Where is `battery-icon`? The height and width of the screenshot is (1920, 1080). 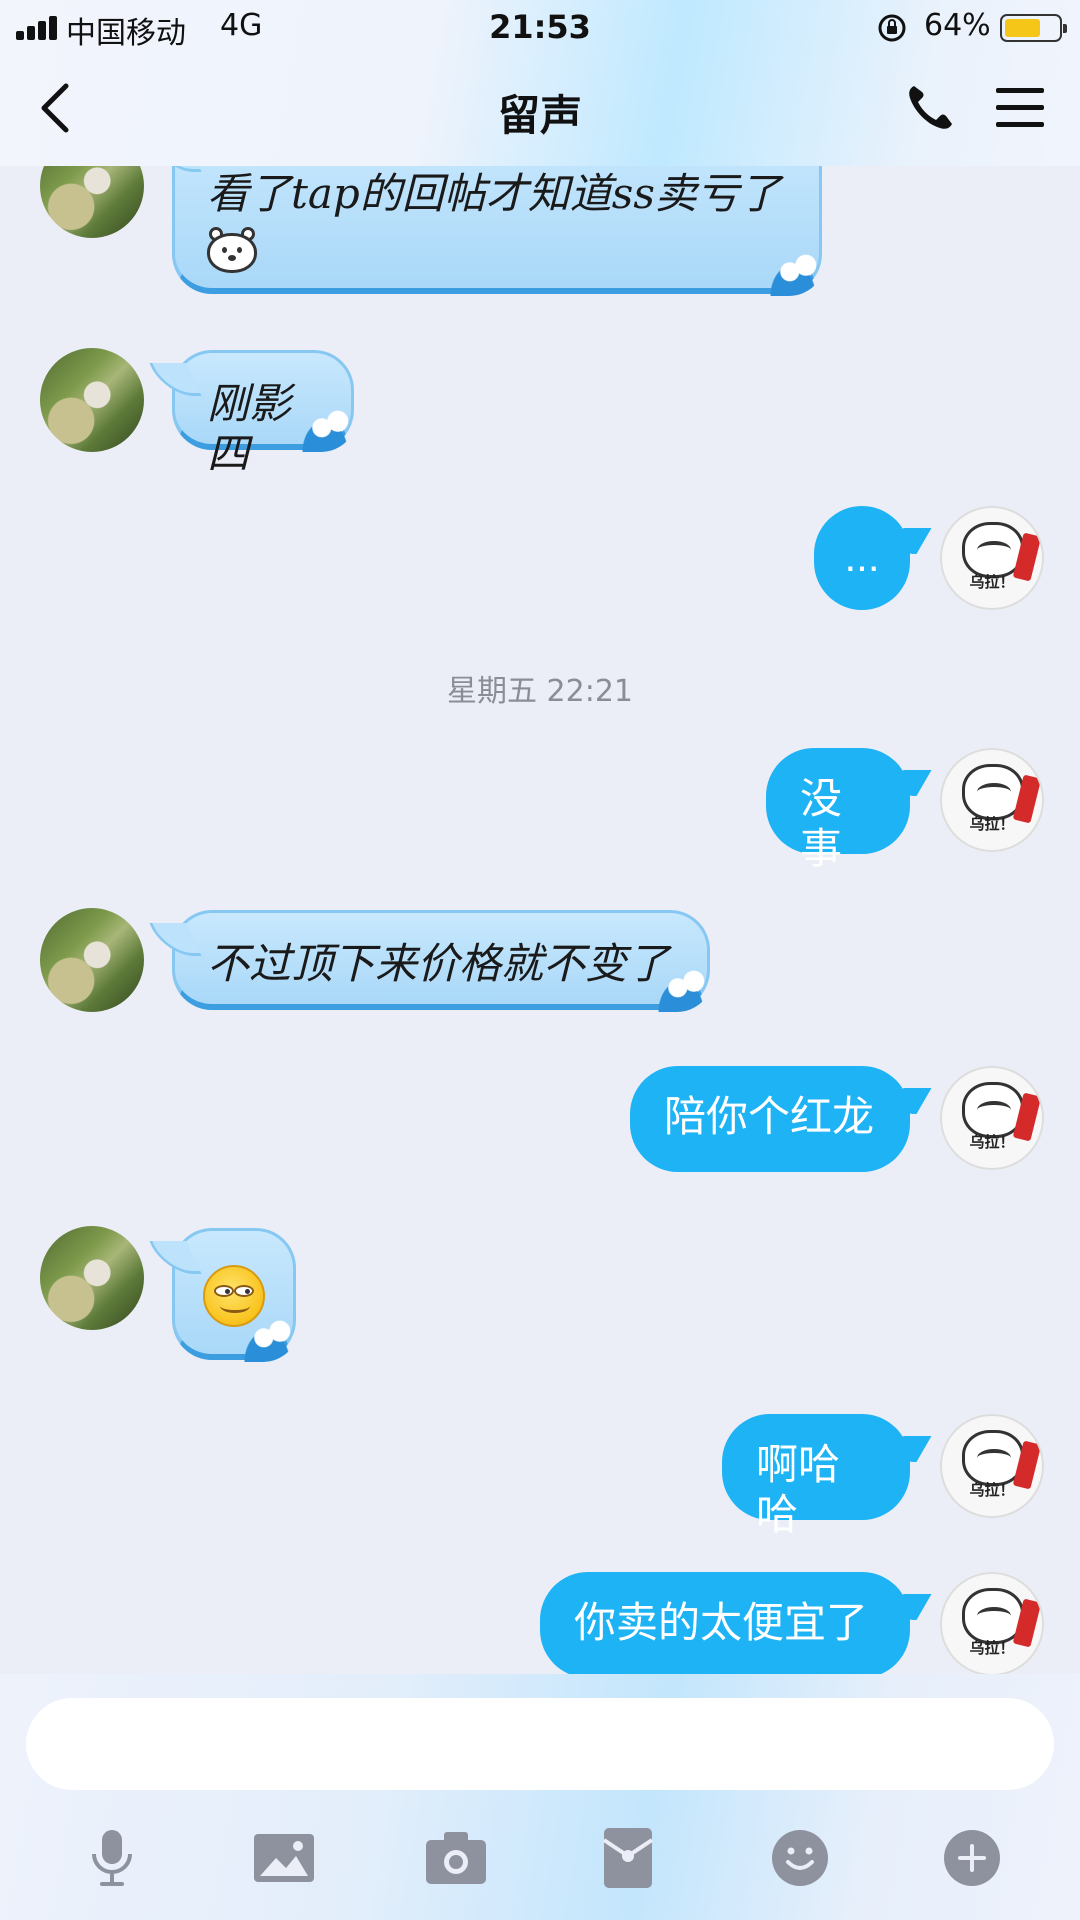 battery-icon is located at coordinates (1033, 28).